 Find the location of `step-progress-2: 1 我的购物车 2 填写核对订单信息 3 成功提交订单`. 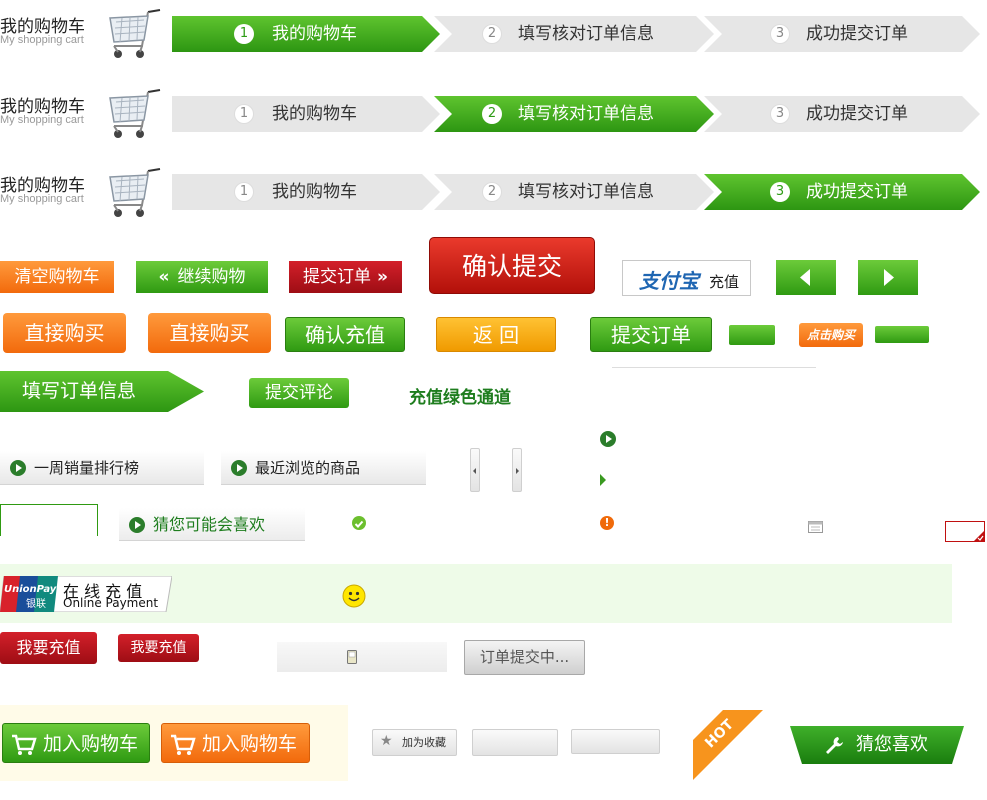

step-progress-2: 1 我的购物车 2 填写核对订单信息 3 成功提交订单 is located at coordinates (576, 114).